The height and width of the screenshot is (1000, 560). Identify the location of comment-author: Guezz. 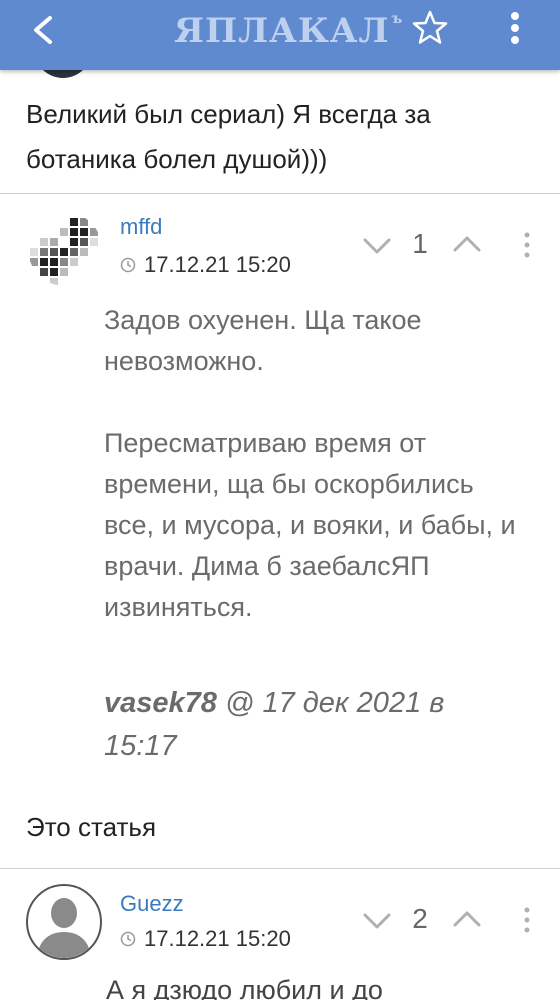
(152, 904).